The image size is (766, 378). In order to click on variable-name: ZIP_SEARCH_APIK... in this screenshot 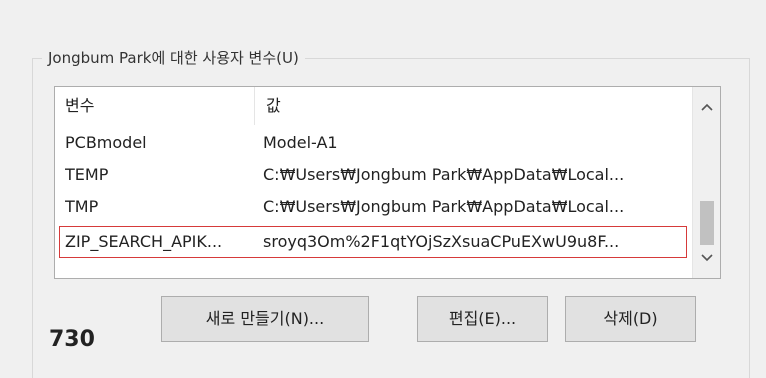, I will do `click(144, 241)`.